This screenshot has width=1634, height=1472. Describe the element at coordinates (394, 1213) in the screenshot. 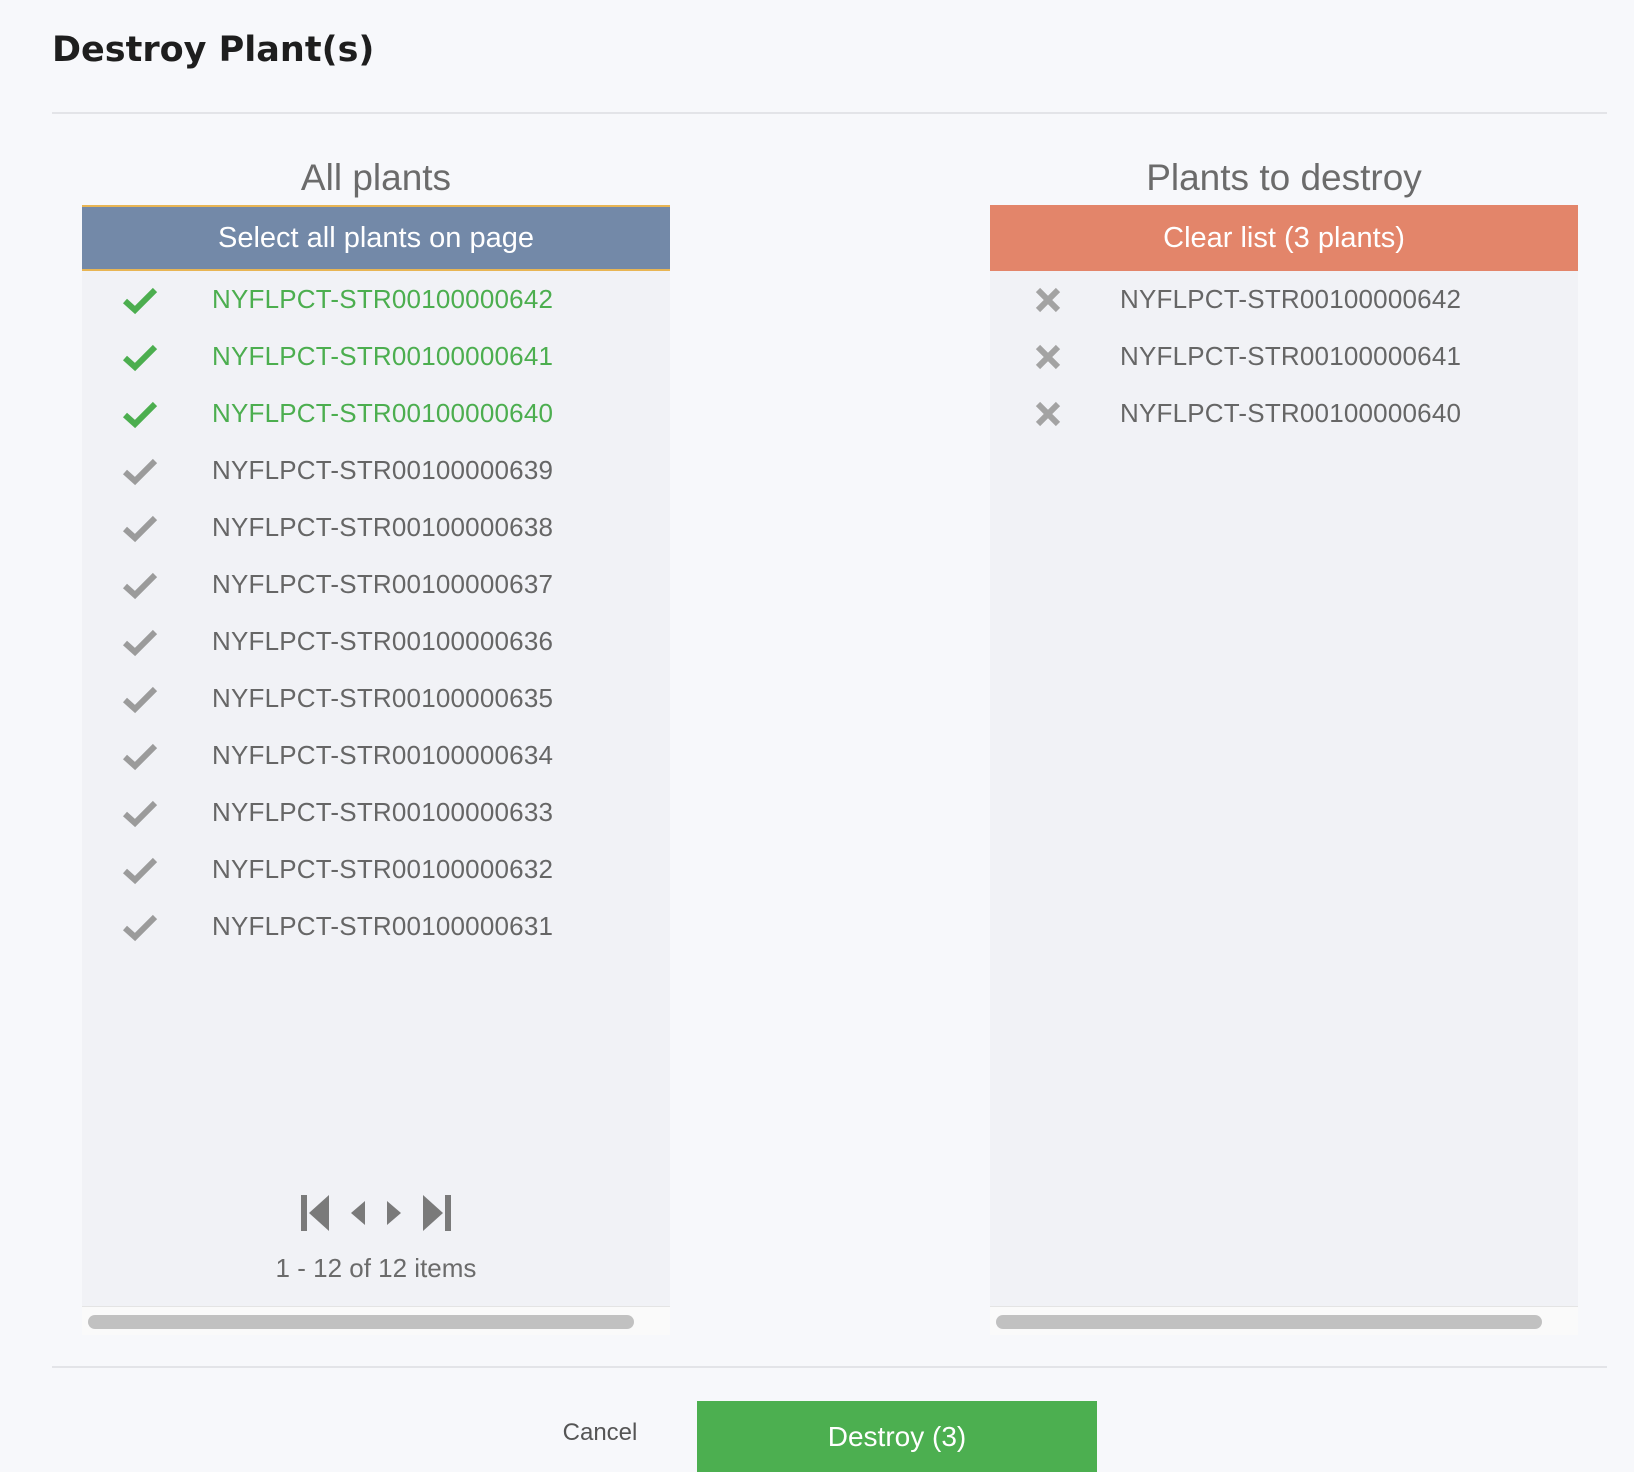

I see `next-page-icon` at that location.